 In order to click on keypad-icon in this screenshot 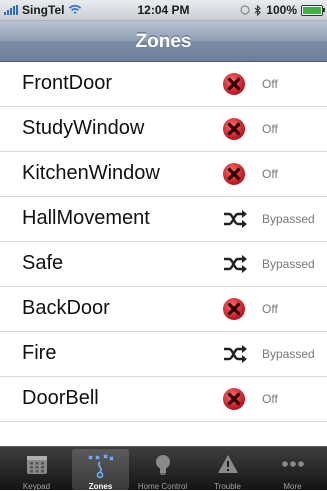, I will do `click(36, 464)`.